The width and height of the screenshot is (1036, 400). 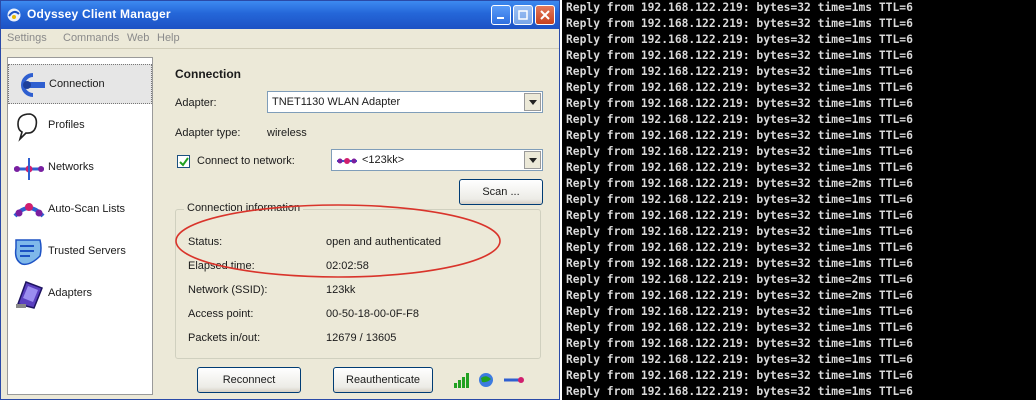 I want to click on title-bar: Odyssey Client Manager, so click(x=280, y=15).